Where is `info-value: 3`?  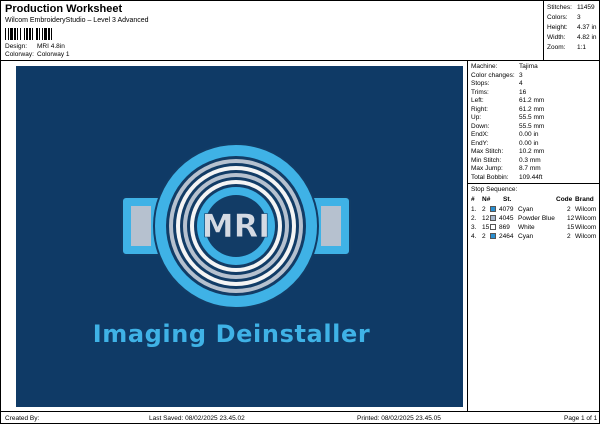
info-value: 3 is located at coordinates (521, 75).